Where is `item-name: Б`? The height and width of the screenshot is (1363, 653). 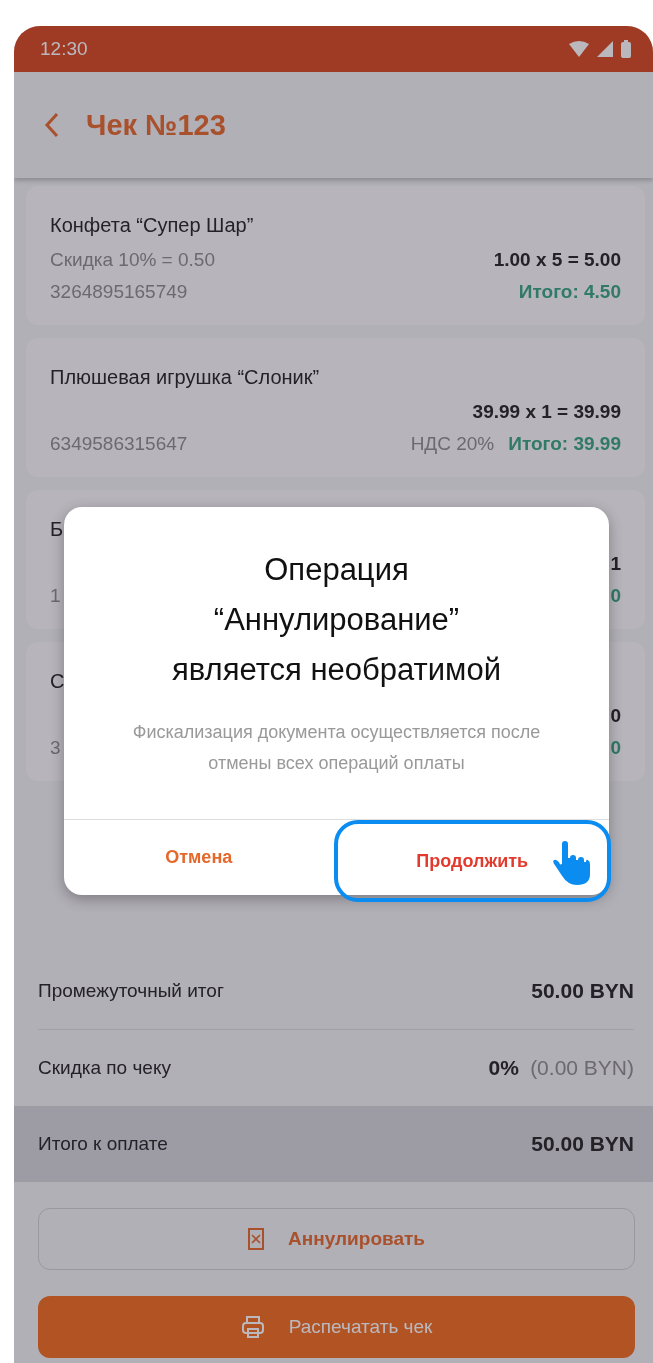 item-name: Б is located at coordinates (57, 529).